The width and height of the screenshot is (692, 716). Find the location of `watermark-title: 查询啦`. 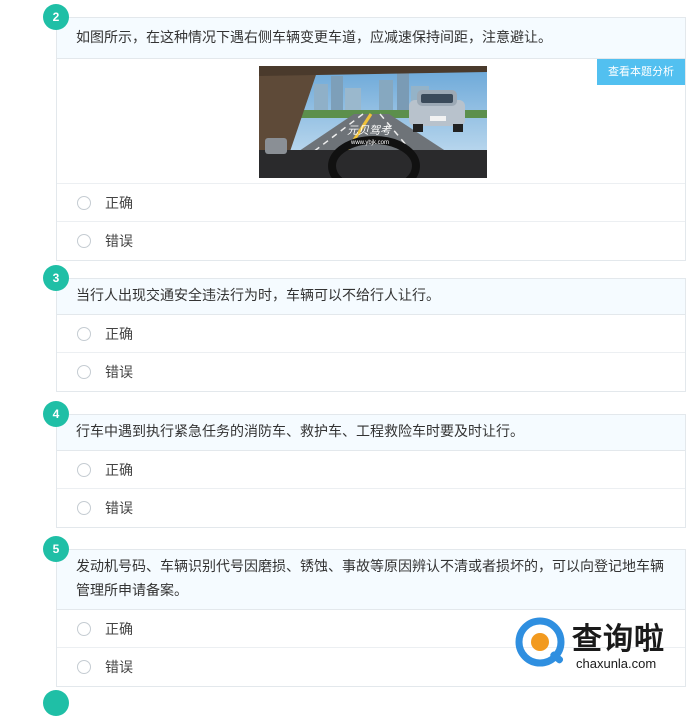

watermark-title: 查询啦 is located at coordinates (618, 639).